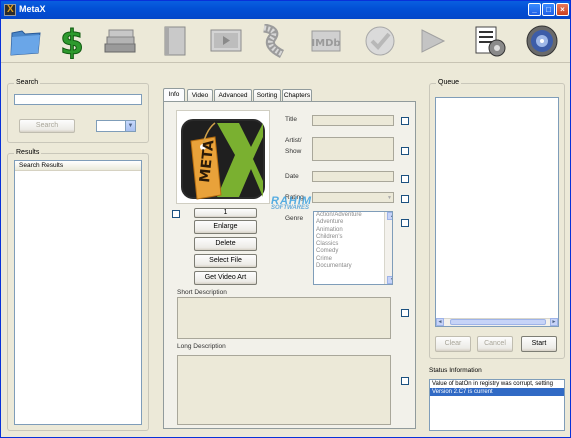 The height and width of the screenshot is (438, 571). What do you see at coordinates (297, 95) in the screenshot?
I see `tab-chapters: Chapters` at bounding box center [297, 95].